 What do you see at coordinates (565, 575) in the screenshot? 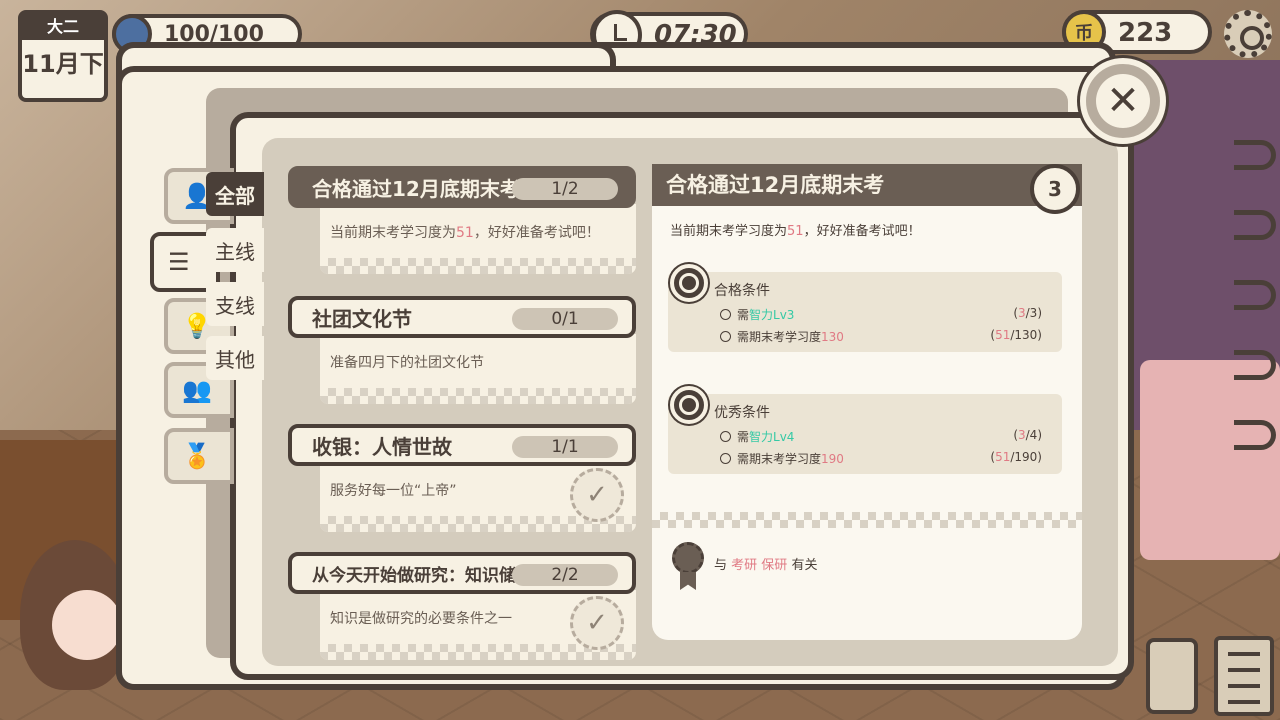
I see `quest-progress: 2/2` at bounding box center [565, 575].